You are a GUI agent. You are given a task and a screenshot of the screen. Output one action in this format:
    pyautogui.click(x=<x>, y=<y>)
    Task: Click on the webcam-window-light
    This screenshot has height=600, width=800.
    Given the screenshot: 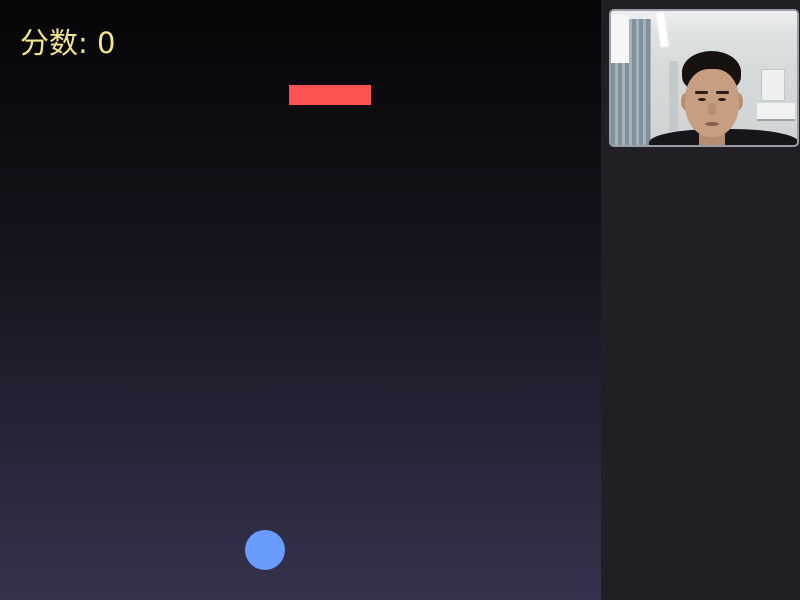 What is the action you would take?
    pyautogui.click(x=620, y=39)
    